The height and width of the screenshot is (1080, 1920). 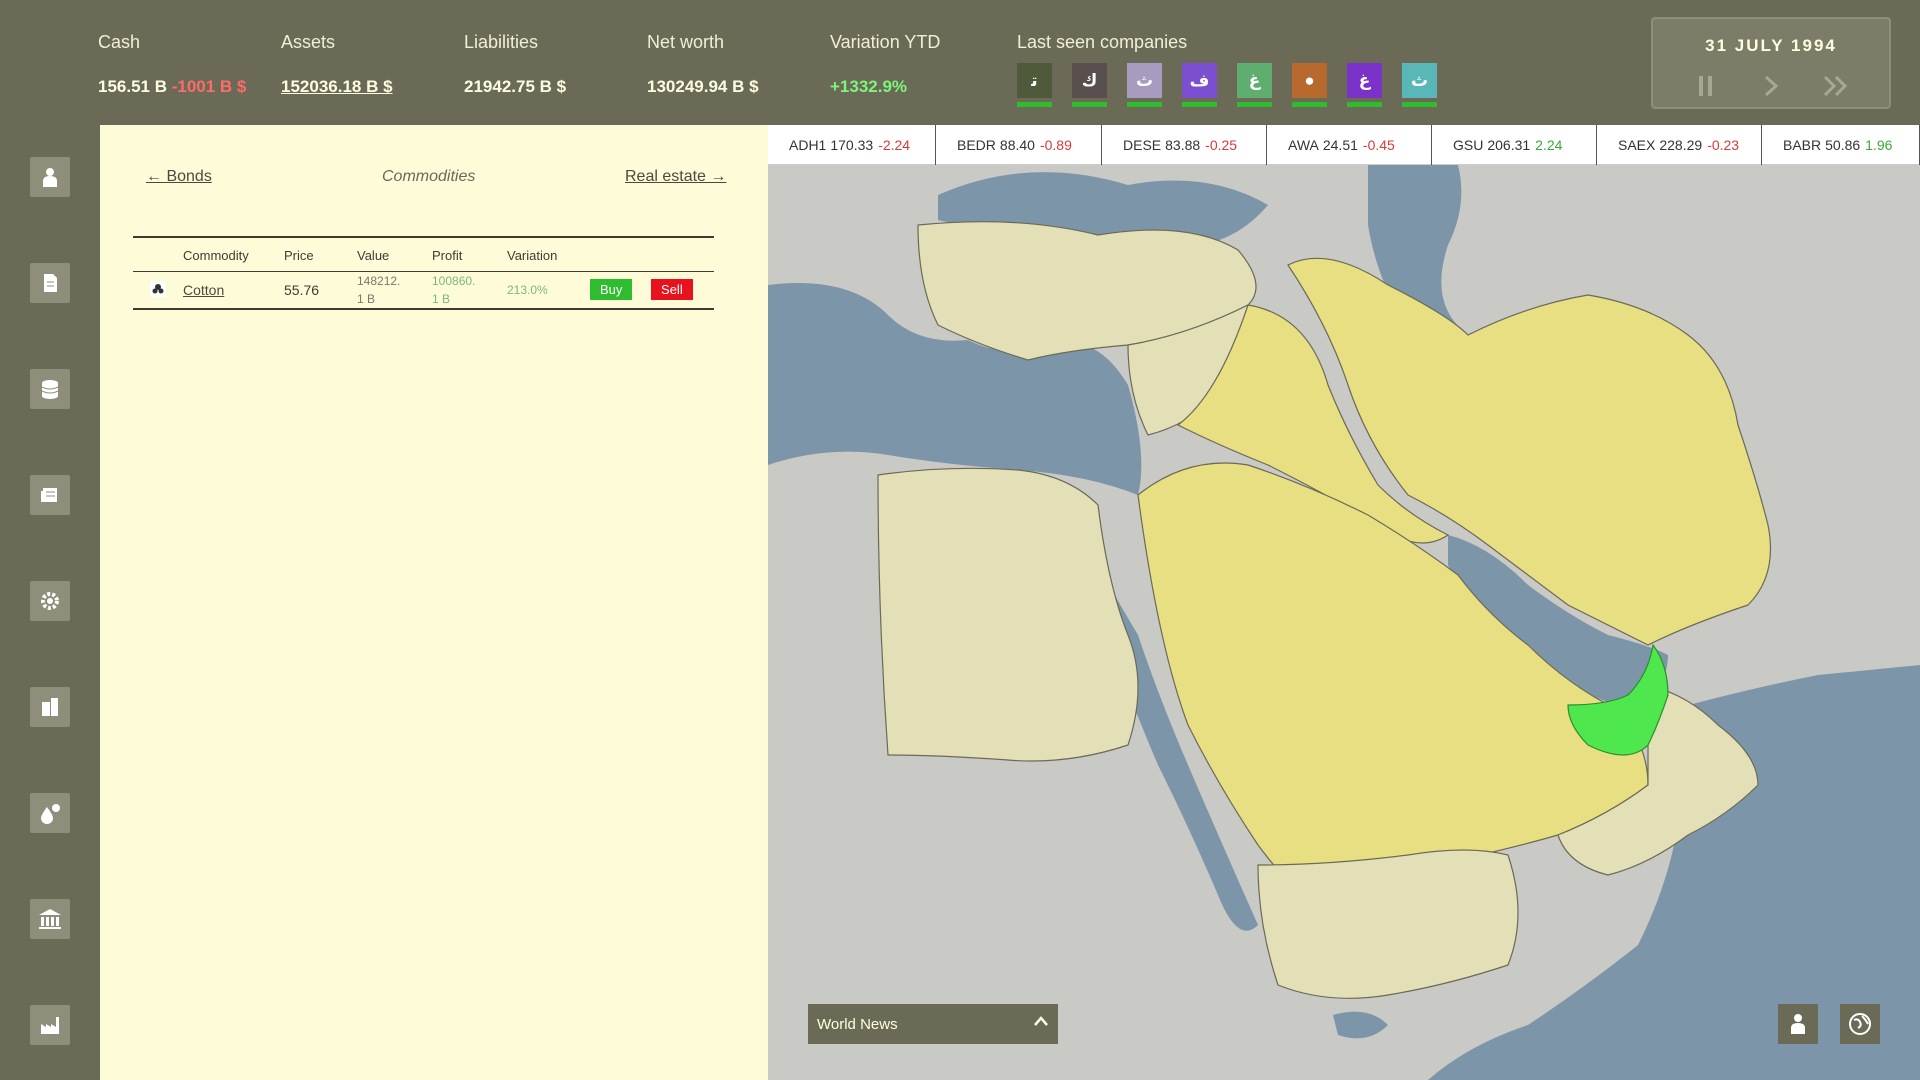 I want to click on commodity-actions: Buy Sell, so click(x=652, y=290).